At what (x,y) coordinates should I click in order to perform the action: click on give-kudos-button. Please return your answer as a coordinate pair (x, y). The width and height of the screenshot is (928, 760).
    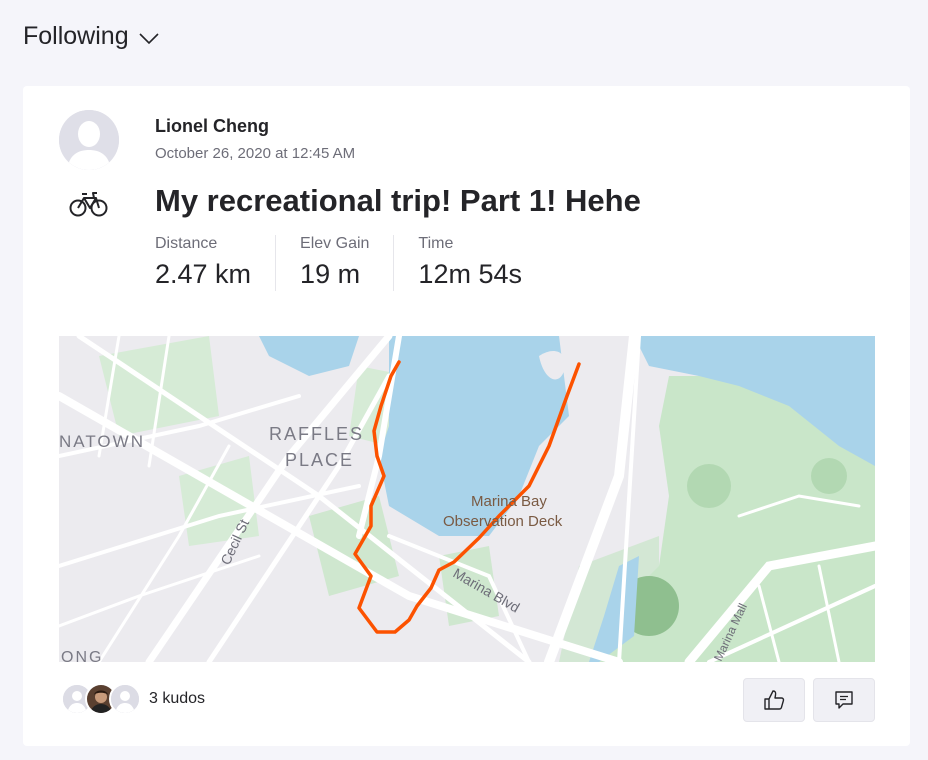
    Looking at the image, I should click on (774, 700).